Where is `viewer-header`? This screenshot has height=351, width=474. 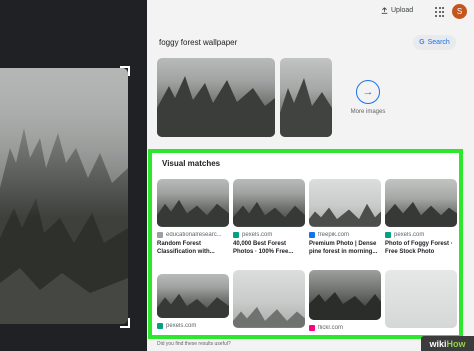 viewer-header is located at coordinates (73, 13).